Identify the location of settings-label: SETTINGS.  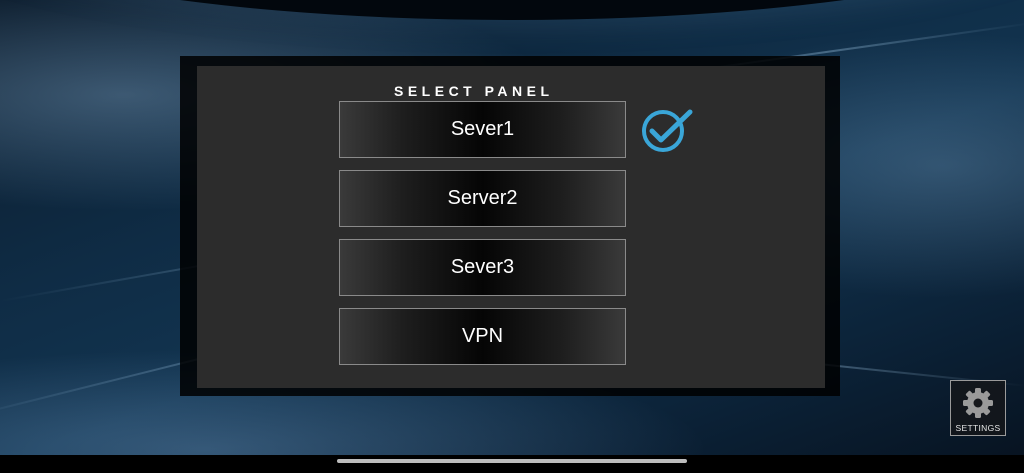
(978, 428).